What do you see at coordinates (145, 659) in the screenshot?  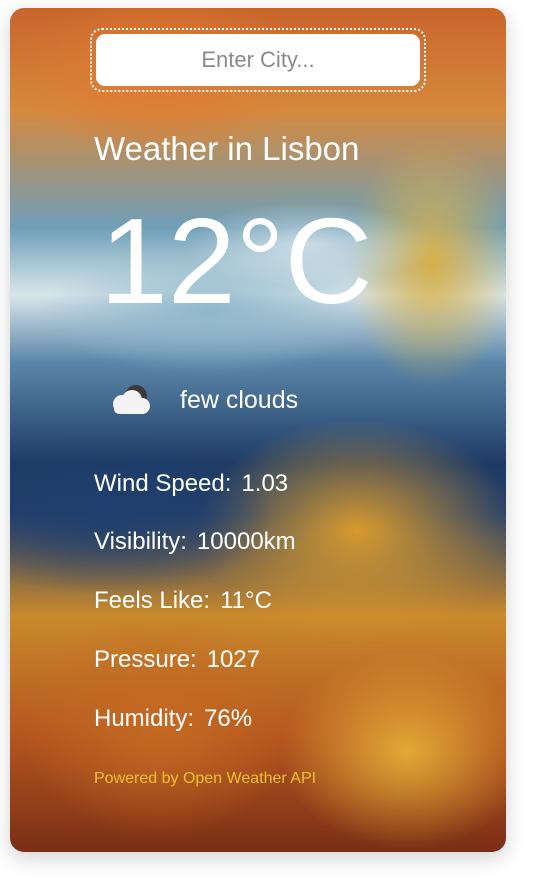 I see `pressure-label: Pressure:` at bounding box center [145, 659].